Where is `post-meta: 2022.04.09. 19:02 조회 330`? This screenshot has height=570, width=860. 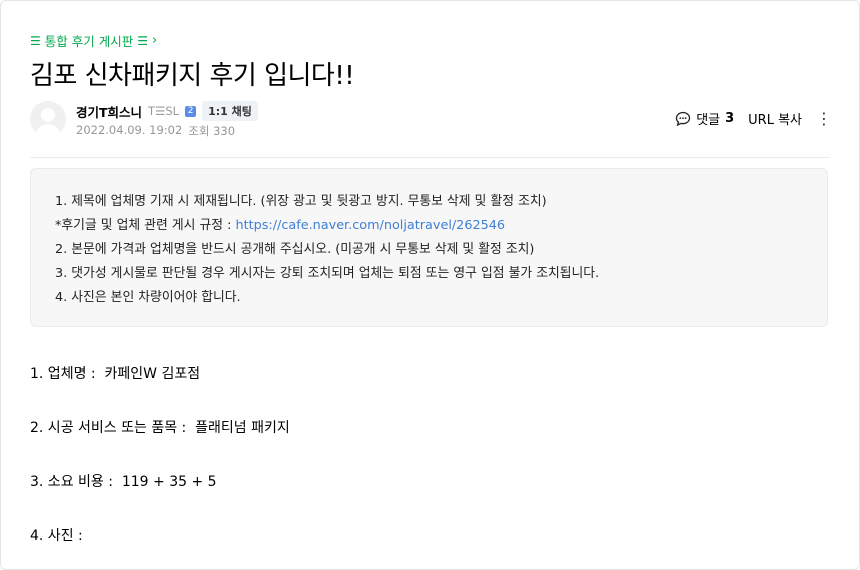 post-meta: 2022.04.09. 19:02 조회 330 is located at coordinates (155, 131).